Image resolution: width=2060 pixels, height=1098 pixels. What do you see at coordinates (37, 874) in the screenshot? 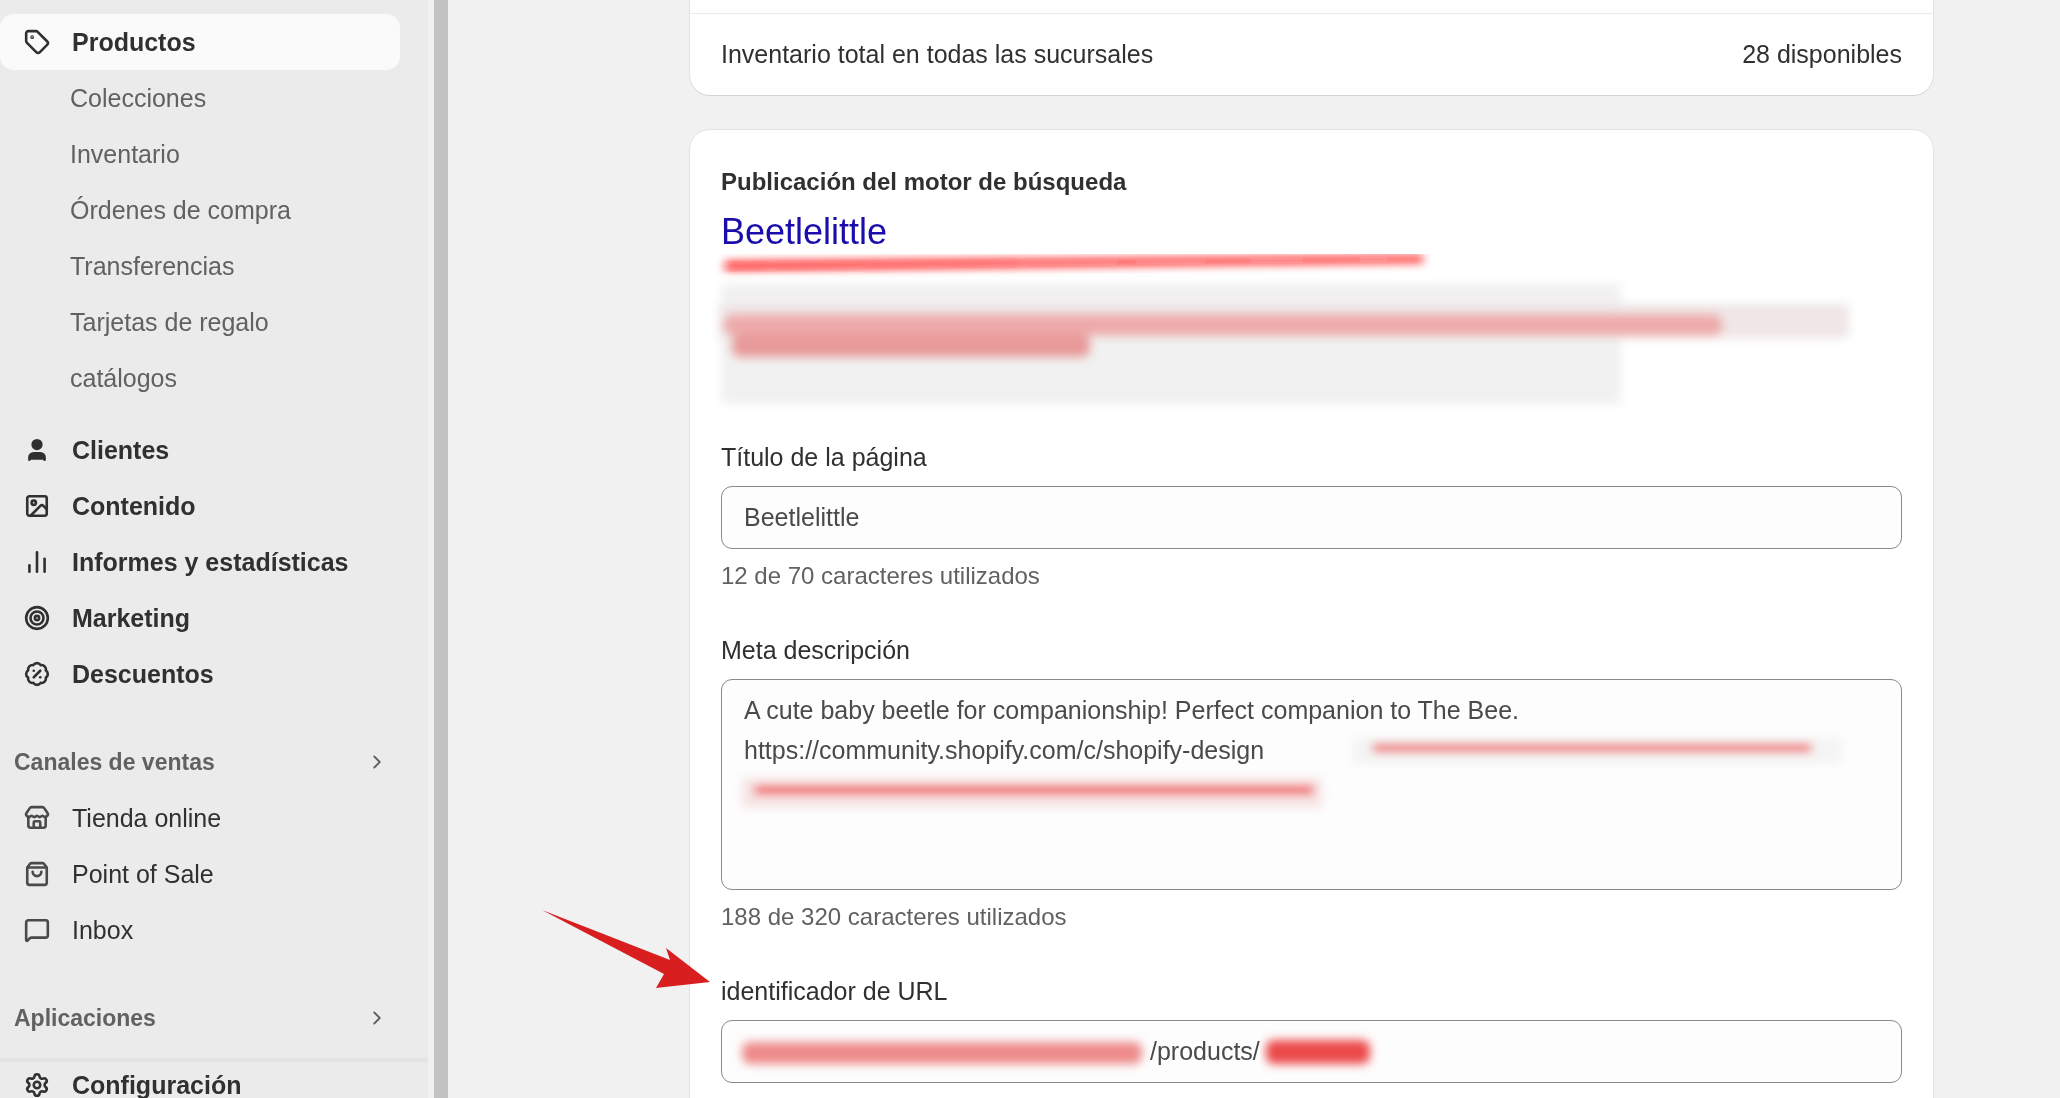
I see `shopping-bag-icon` at bounding box center [37, 874].